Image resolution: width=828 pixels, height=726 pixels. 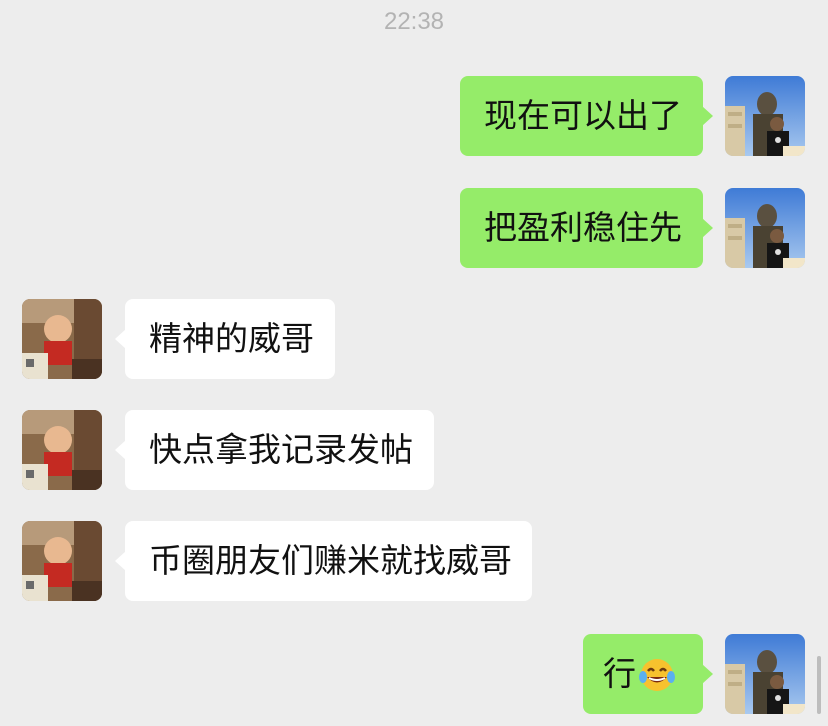 What do you see at coordinates (583, 227) in the screenshot?
I see `message-text: 把盈利稳住先` at bounding box center [583, 227].